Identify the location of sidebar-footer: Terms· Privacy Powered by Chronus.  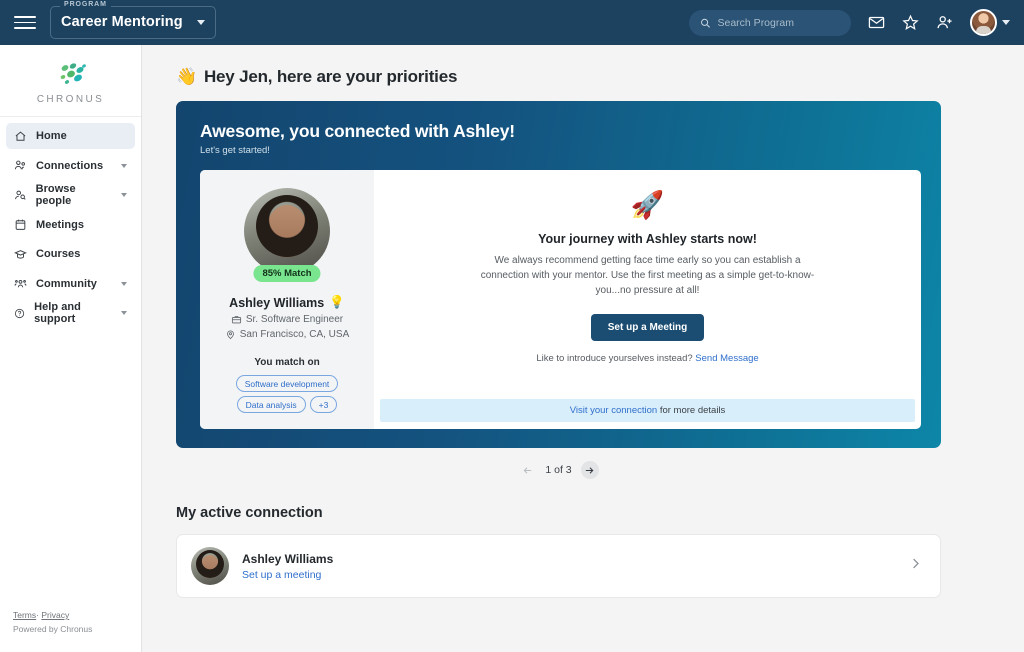
(70, 631).